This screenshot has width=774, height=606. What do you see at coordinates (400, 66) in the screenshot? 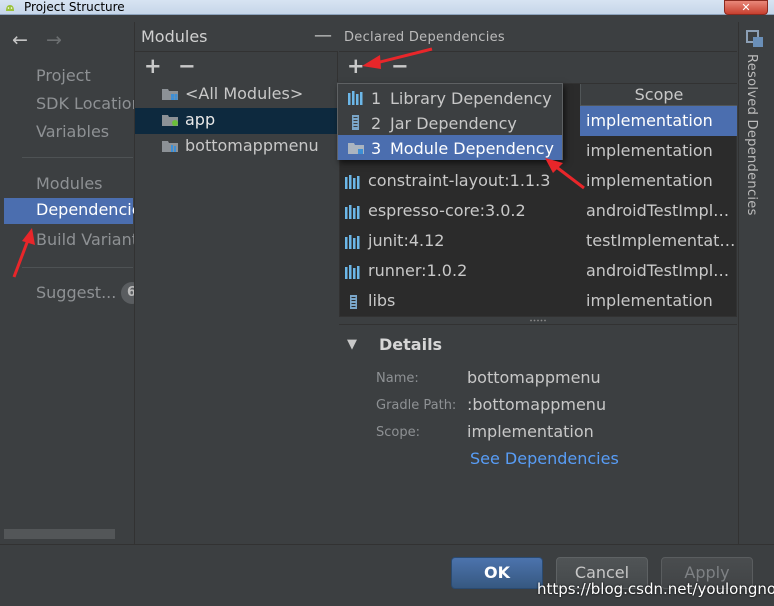
I see `remove-dependency-button: −` at bounding box center [400, 66].